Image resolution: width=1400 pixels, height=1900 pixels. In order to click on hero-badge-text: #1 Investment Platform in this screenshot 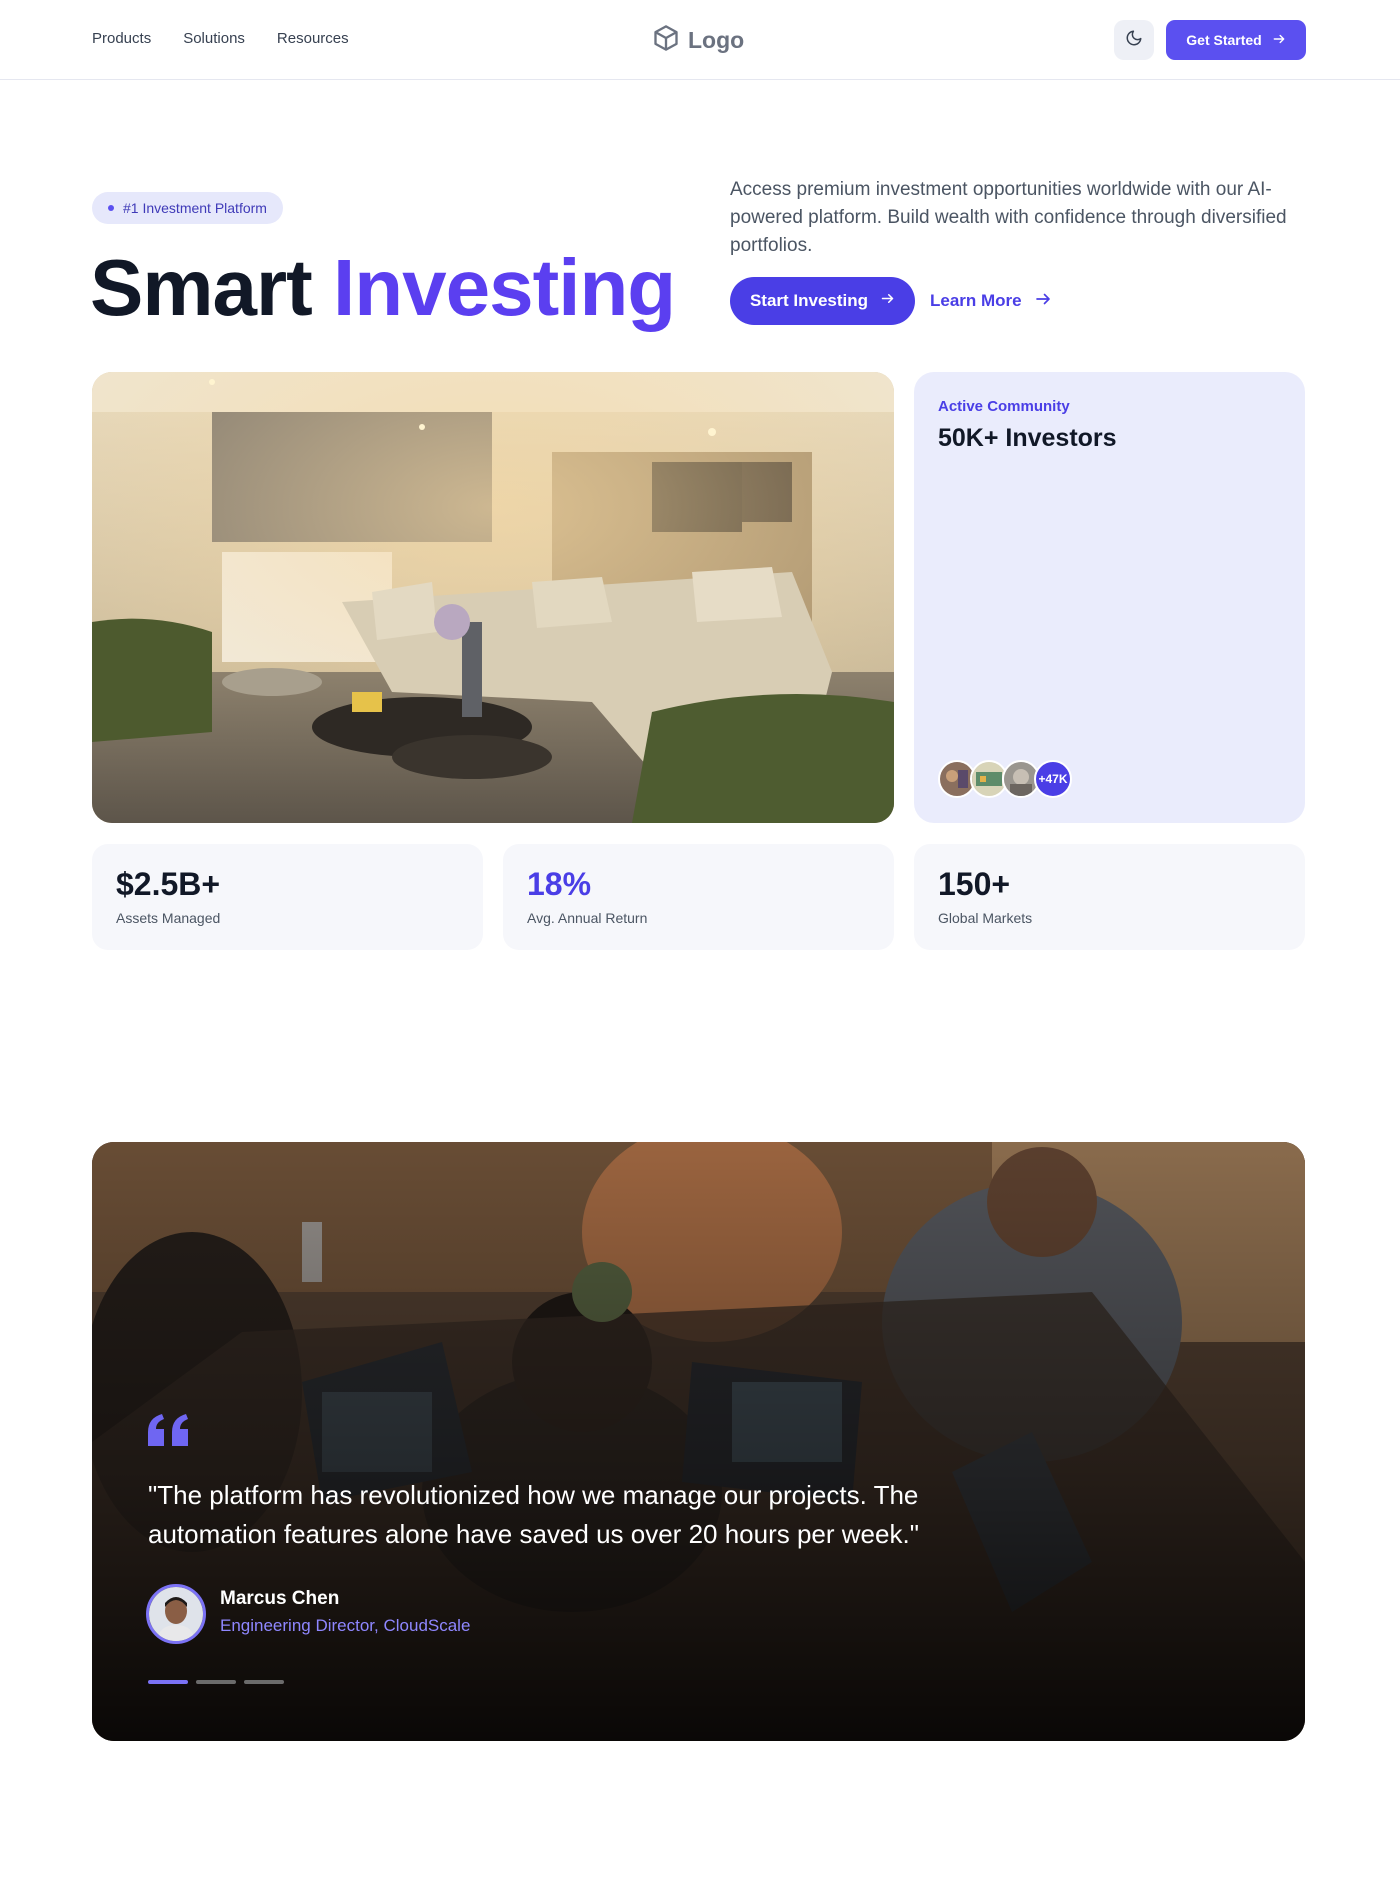, I will do `click(195, 208)`.